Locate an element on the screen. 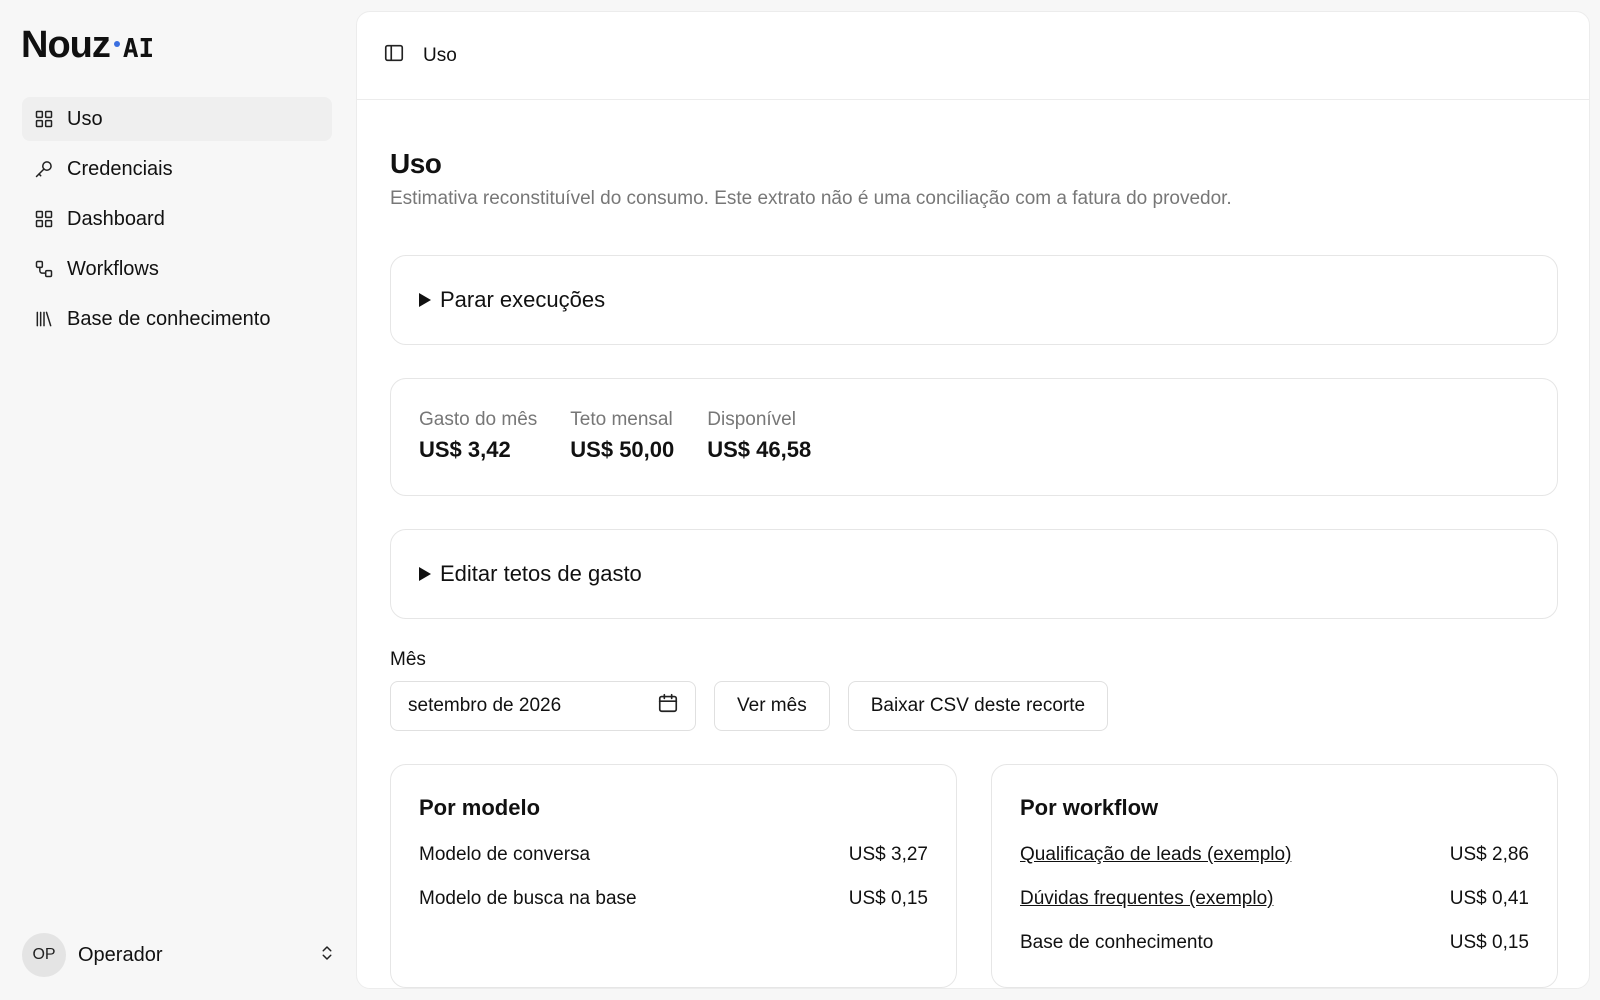  sidebar-item-uso: Uso is located at coordinates (177, 119).